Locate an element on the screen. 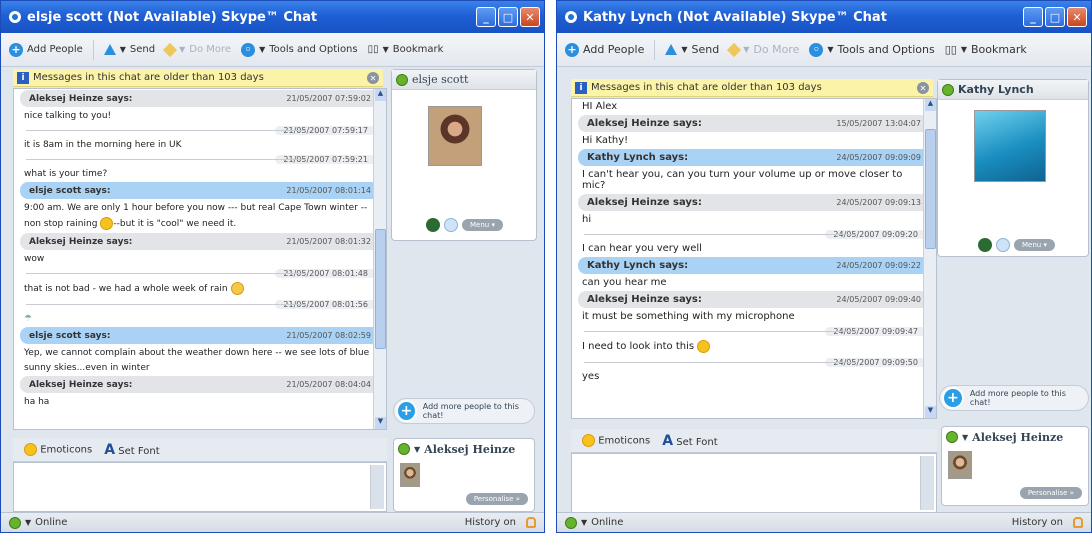 The height and width of the screenshot is (533, 1092). contact-name: elsje scott is located at coordinates (440, 79).